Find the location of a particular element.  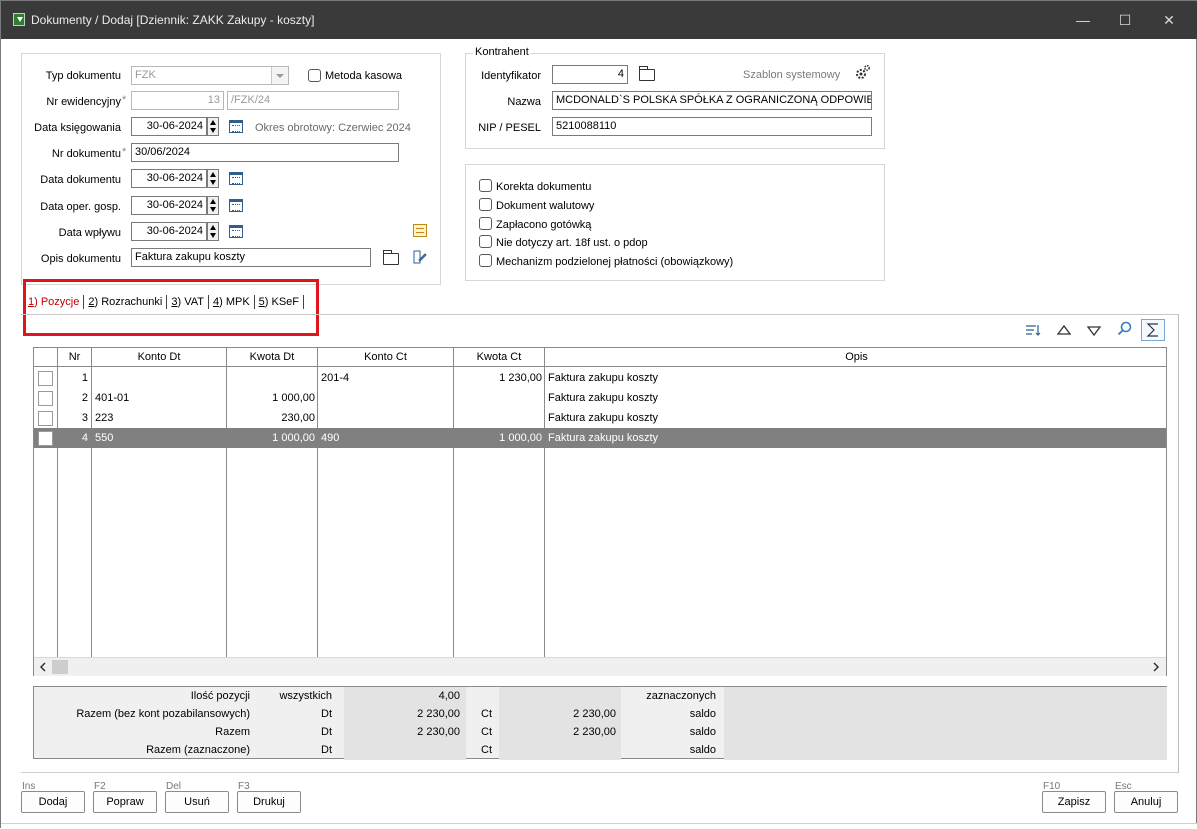

data-wplywu-label: Data wpływu is located at coordinates (89, 233).